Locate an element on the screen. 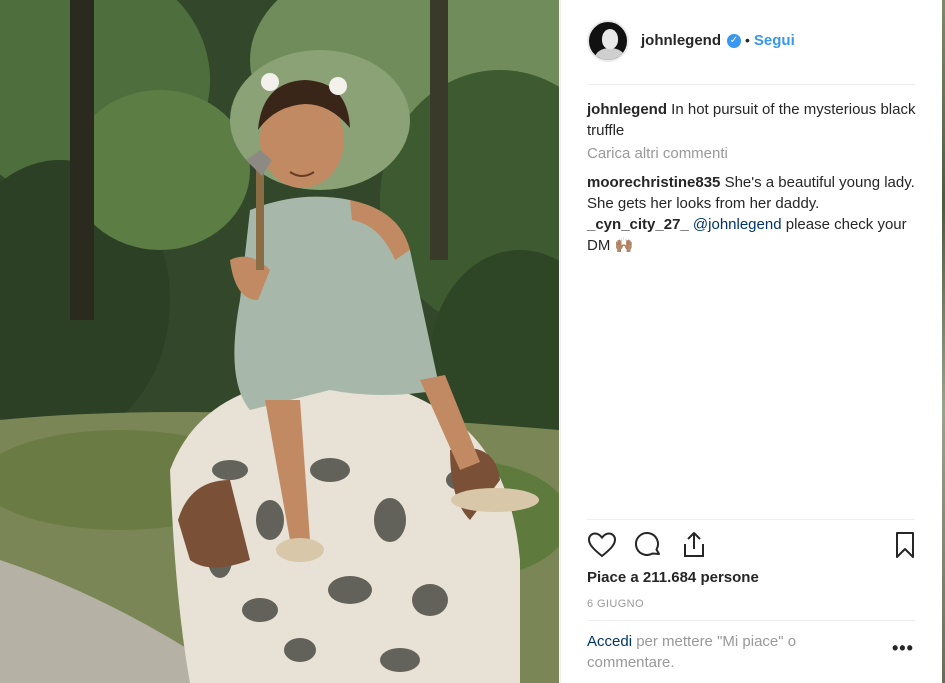  share-icon is located at coordinates (694, 545).